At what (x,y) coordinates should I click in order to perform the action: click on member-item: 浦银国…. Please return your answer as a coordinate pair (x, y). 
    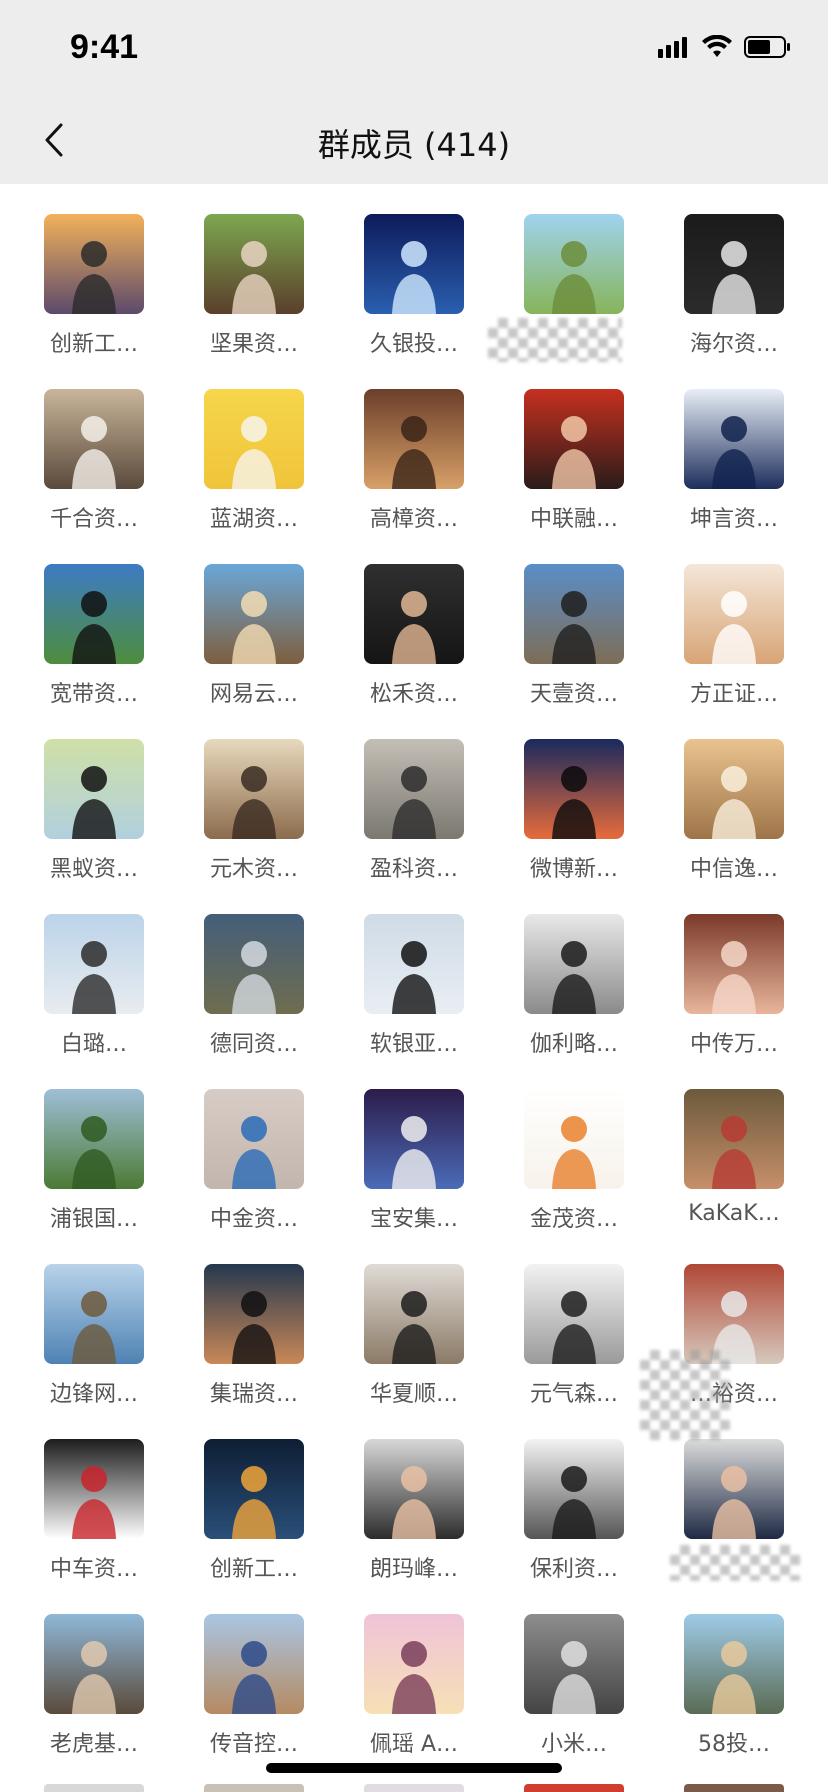
    Looking at the image, I should click on (94, 1146).